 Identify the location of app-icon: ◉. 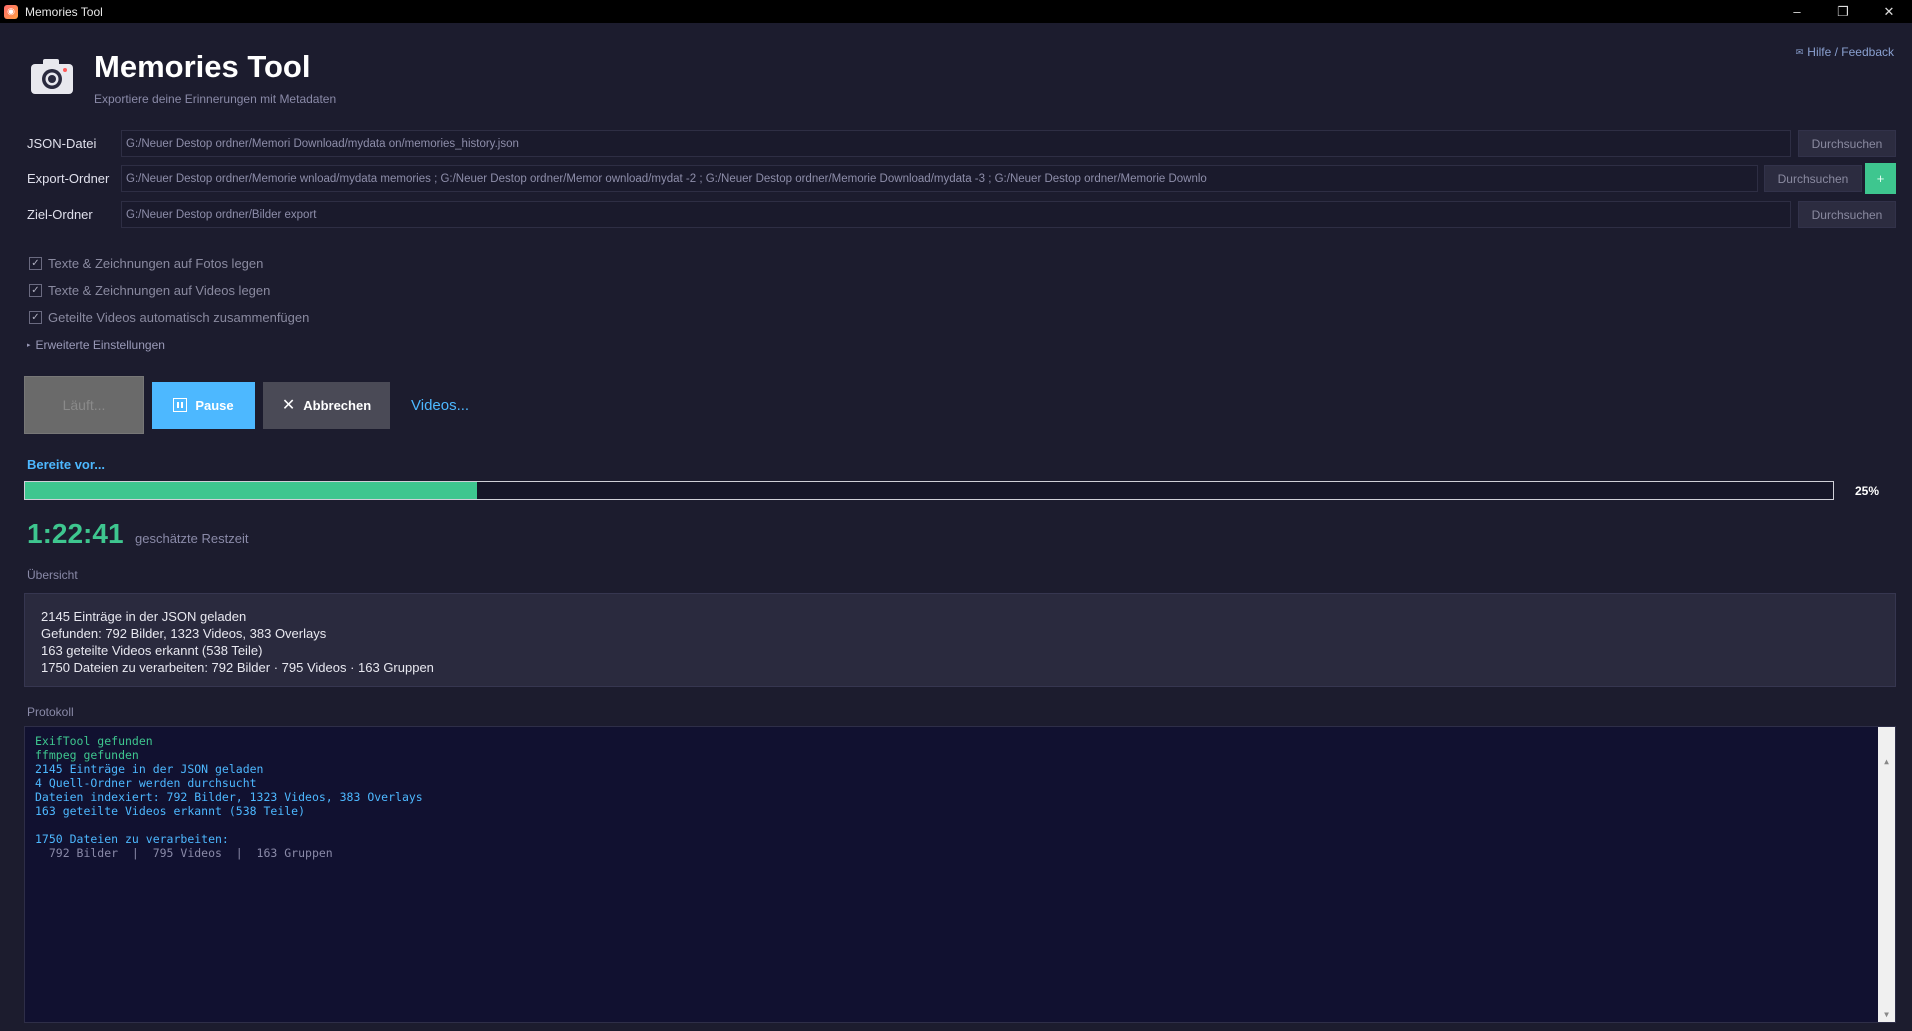
(11, 11).